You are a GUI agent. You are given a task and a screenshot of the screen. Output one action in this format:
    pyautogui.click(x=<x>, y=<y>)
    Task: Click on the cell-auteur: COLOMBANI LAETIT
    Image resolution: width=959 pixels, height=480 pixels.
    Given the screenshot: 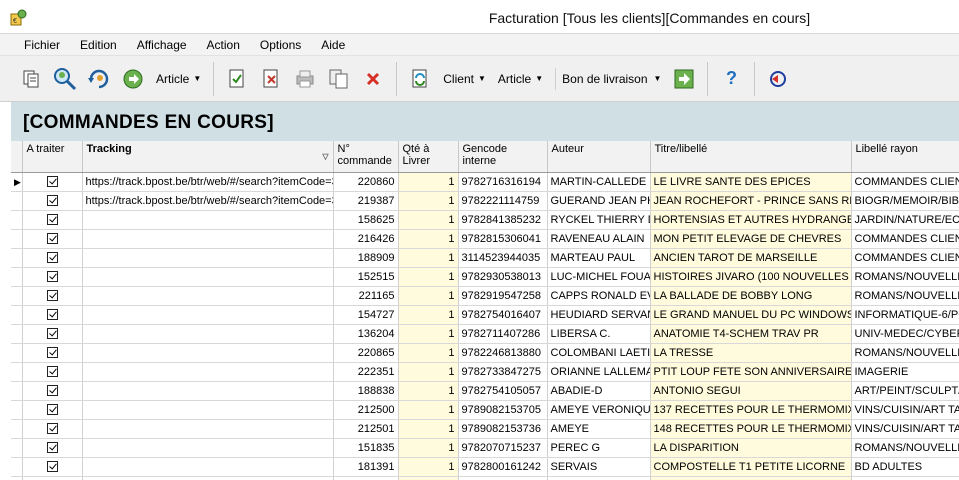 What is the action you would take?
    pyautogui.click(x=599, y=353)
    